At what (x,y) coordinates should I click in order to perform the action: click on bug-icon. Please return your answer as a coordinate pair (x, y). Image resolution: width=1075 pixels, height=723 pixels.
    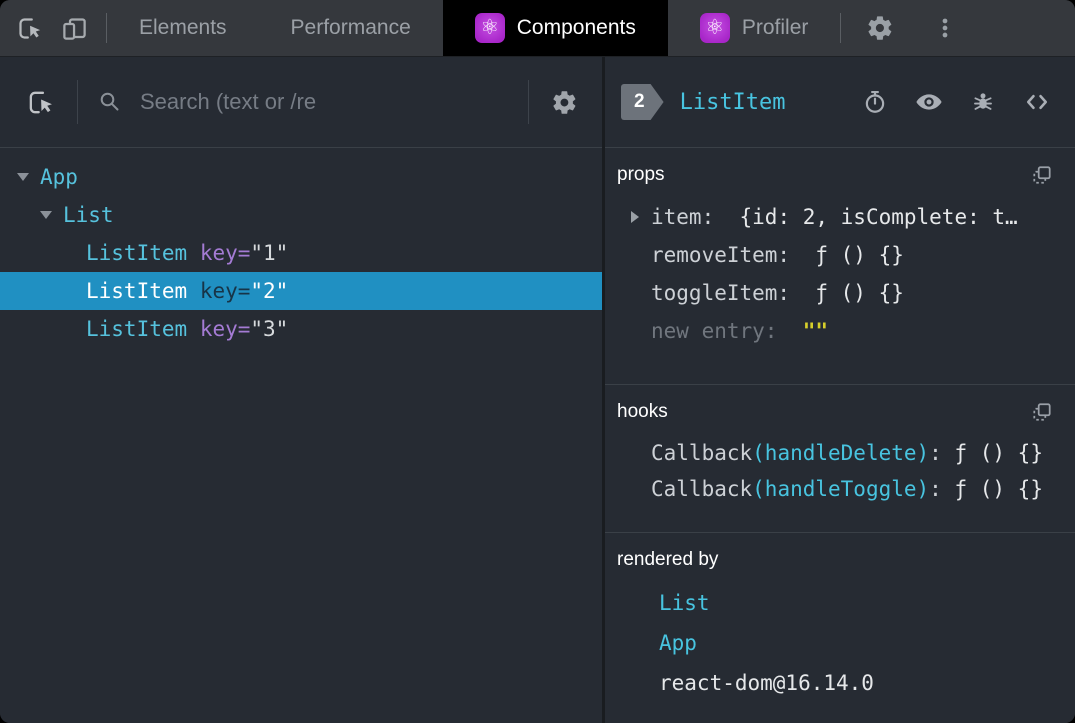
    Looking at the image, I should click on (983, 102).